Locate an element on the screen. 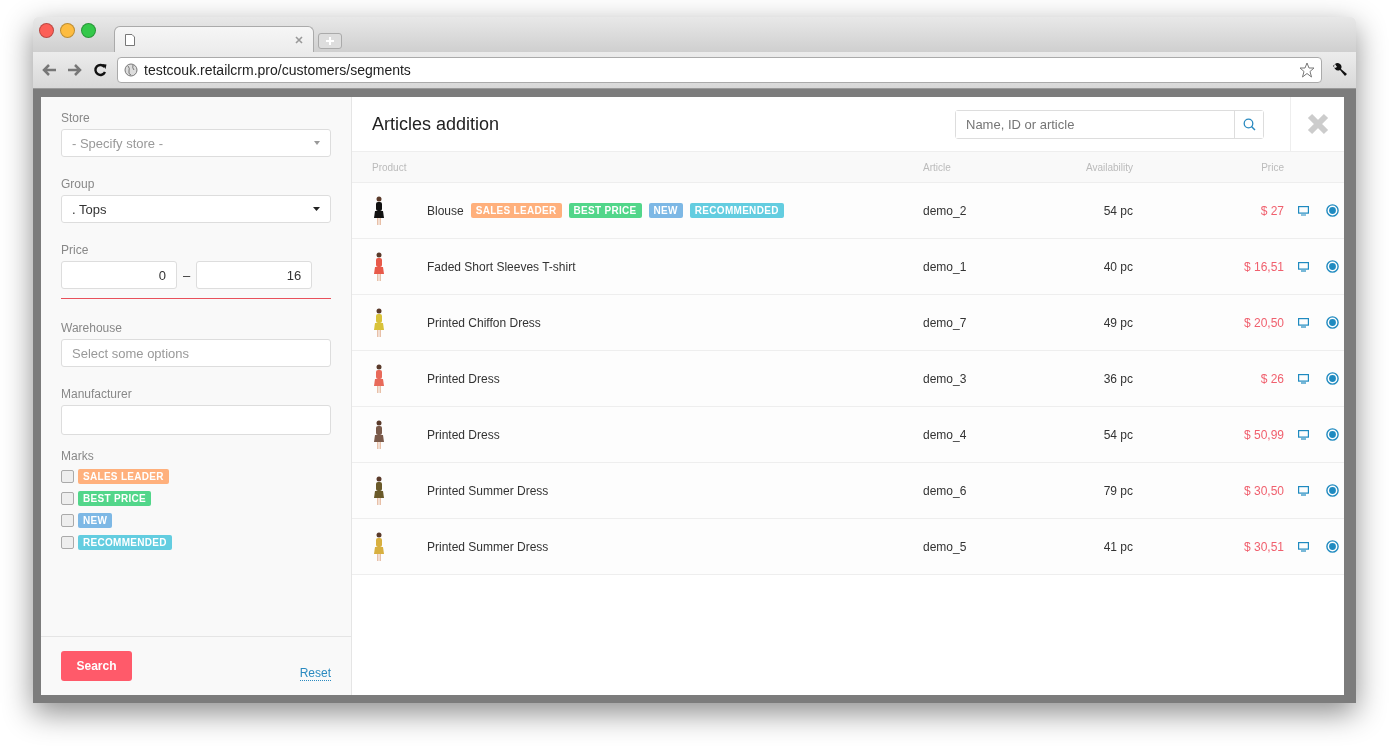 The height and width of the screenshot is (751, 1389). price-to-field: 16 is located at coordinates (254, 275).